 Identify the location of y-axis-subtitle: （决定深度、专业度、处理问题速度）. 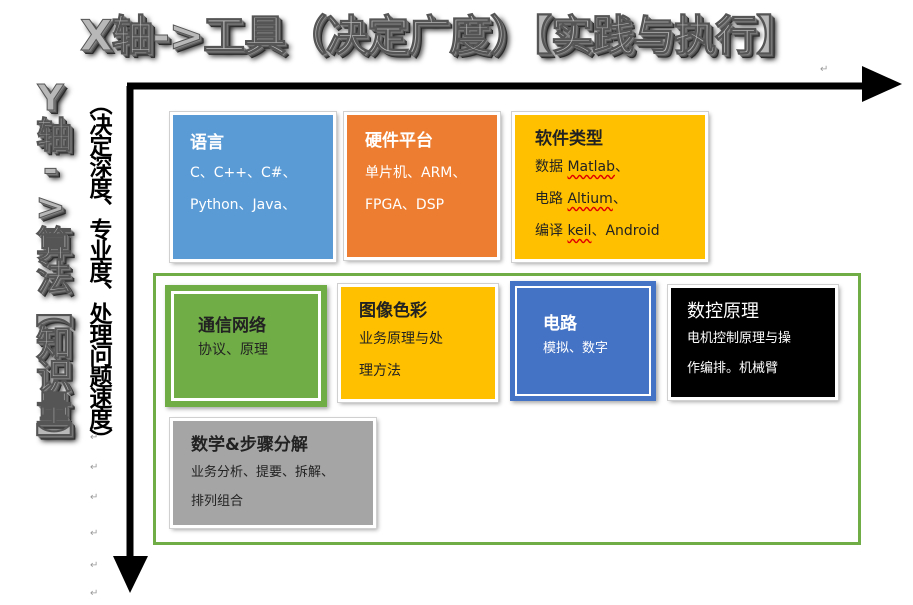
(98, 270).